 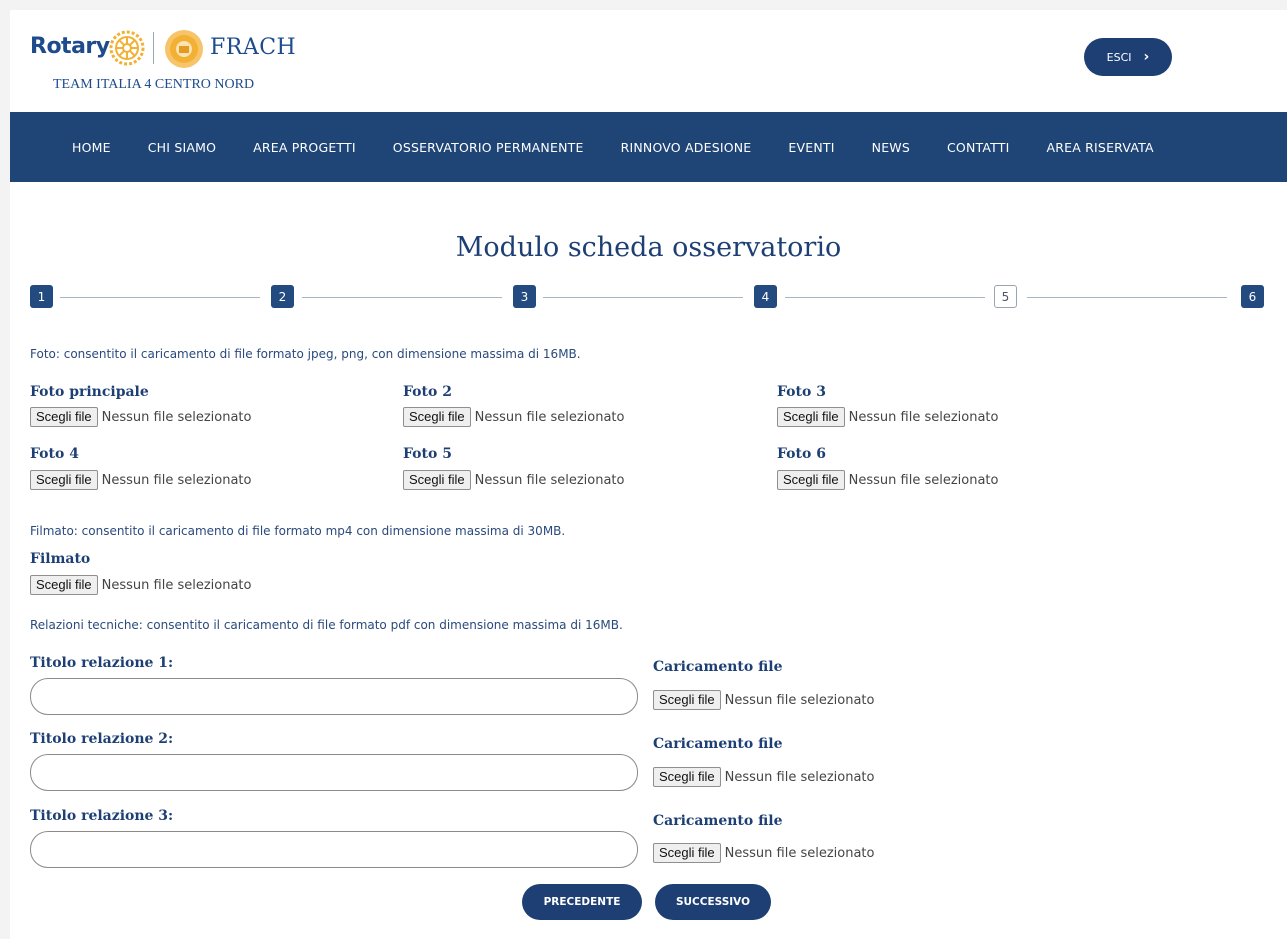 I want to click on report-1-upload-label: Caricamento file, so click(x=718, y=667).